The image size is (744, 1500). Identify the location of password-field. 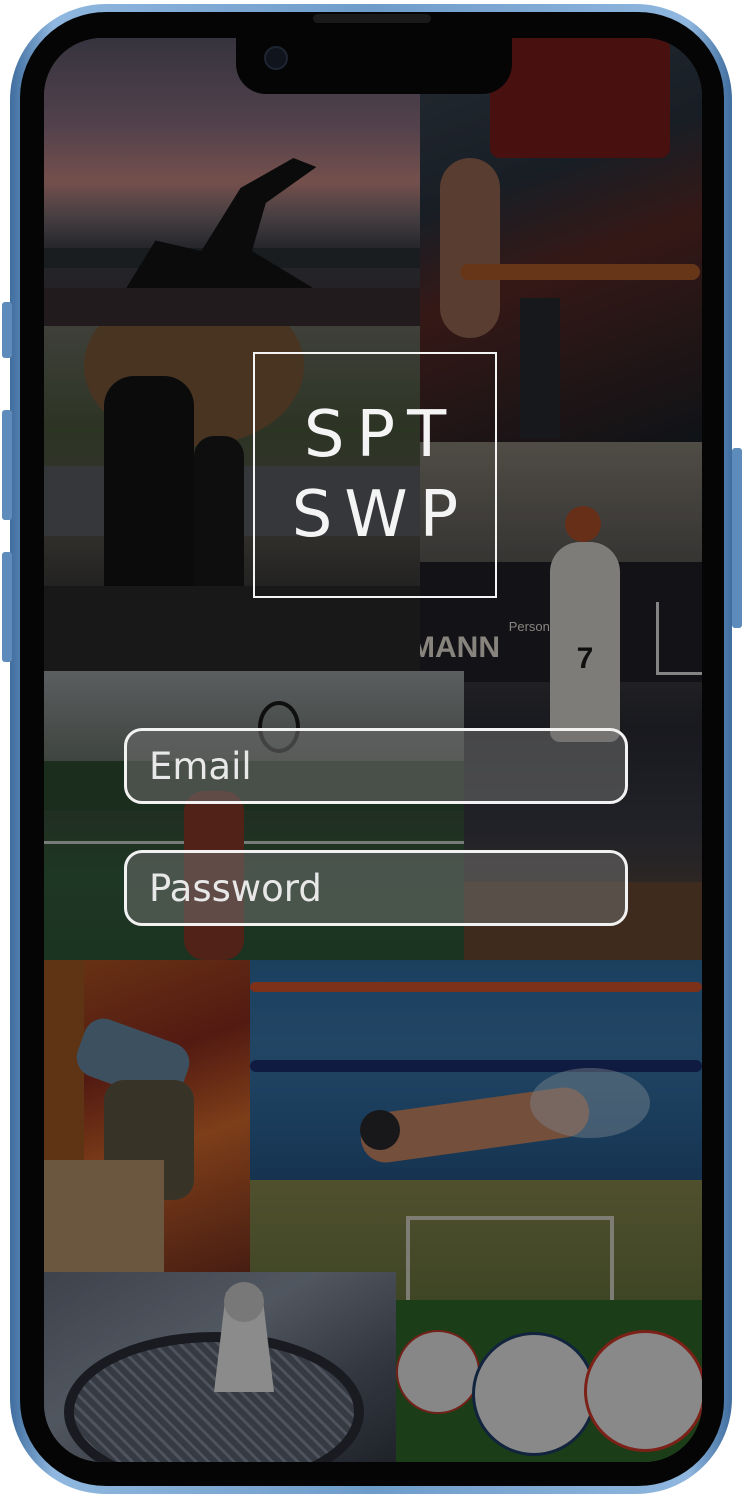
(376, 888).